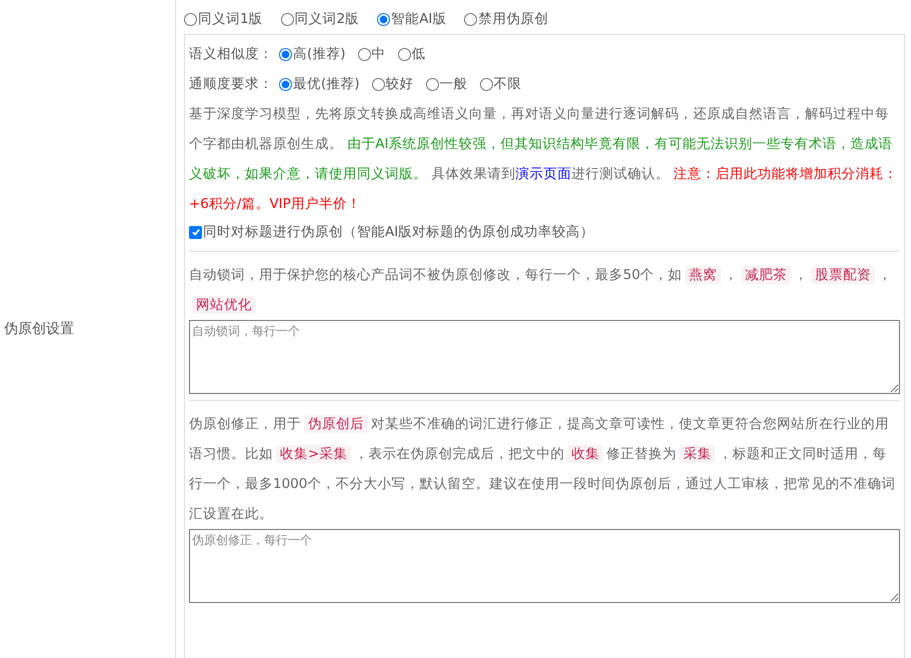  Describe the element at coordinates (398, 232) in the screenshot. I see `title-checkbox-label: 同时对标题进行伪原创（智能AI版对标题的伪原创成功率较高）` at that location.